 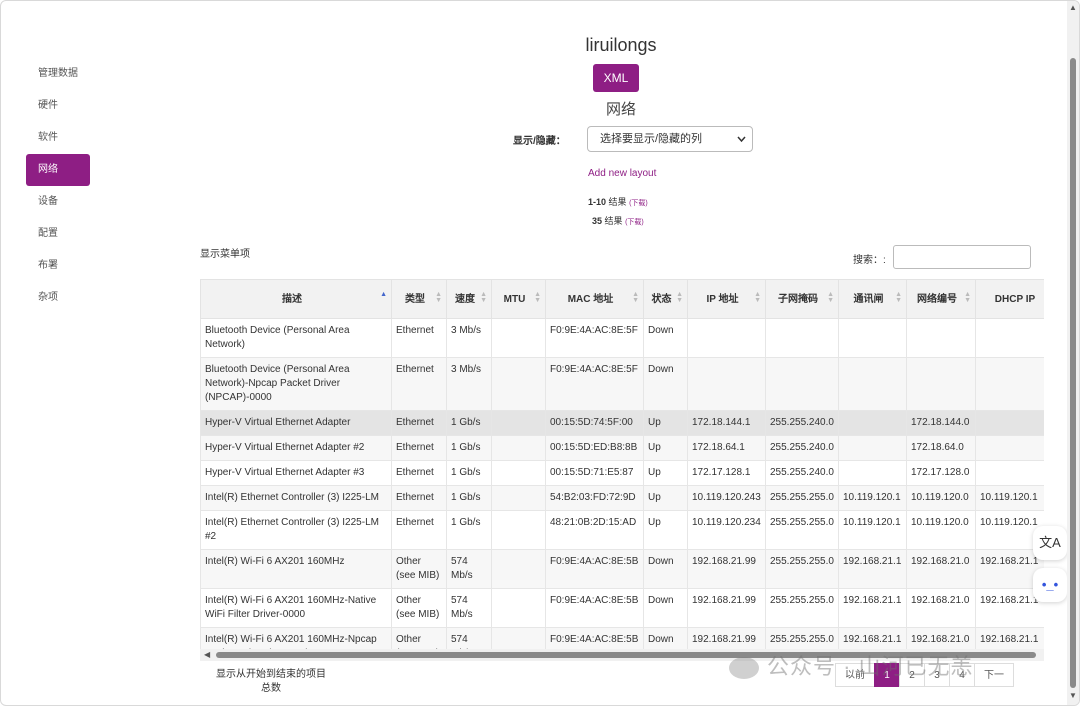 I want to click on sidebar-item: 硬件, so click(x=58, y=106).